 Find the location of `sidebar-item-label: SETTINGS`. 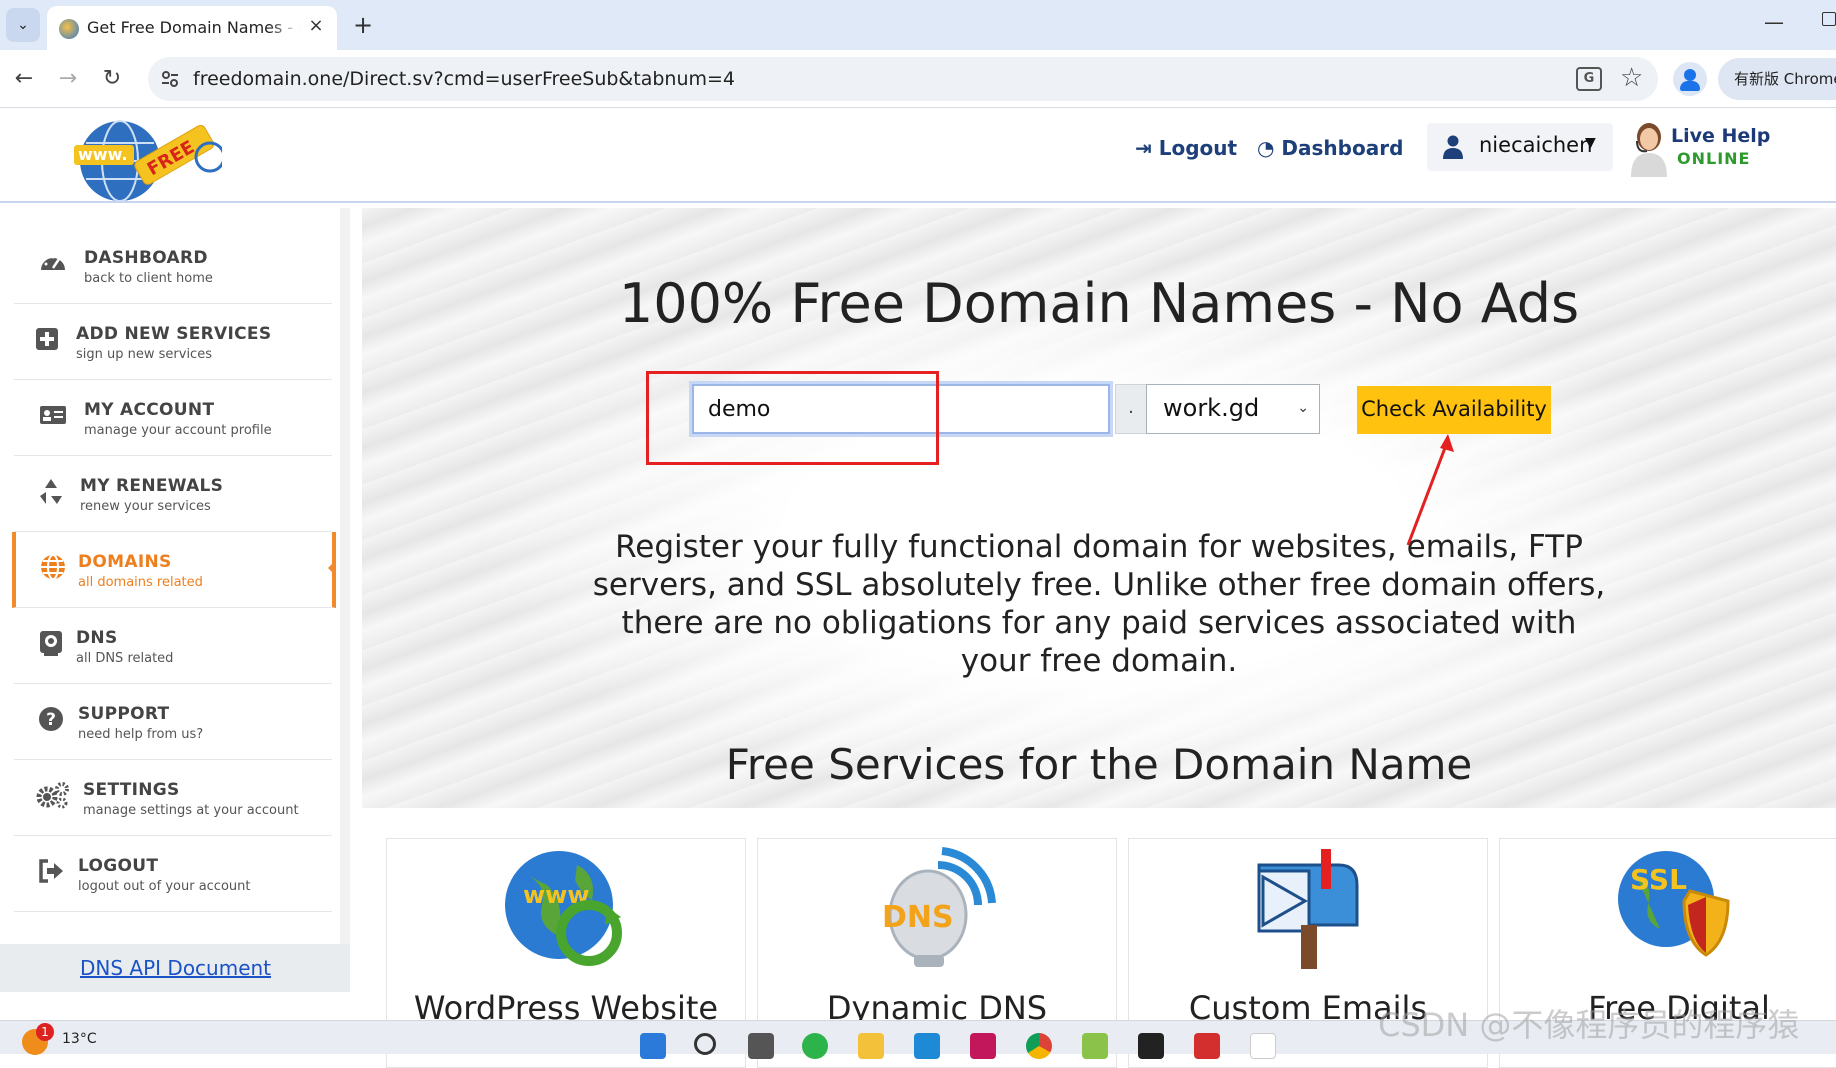

sidebar-item-label: SETTINGS is located at coordinates (131, 790).